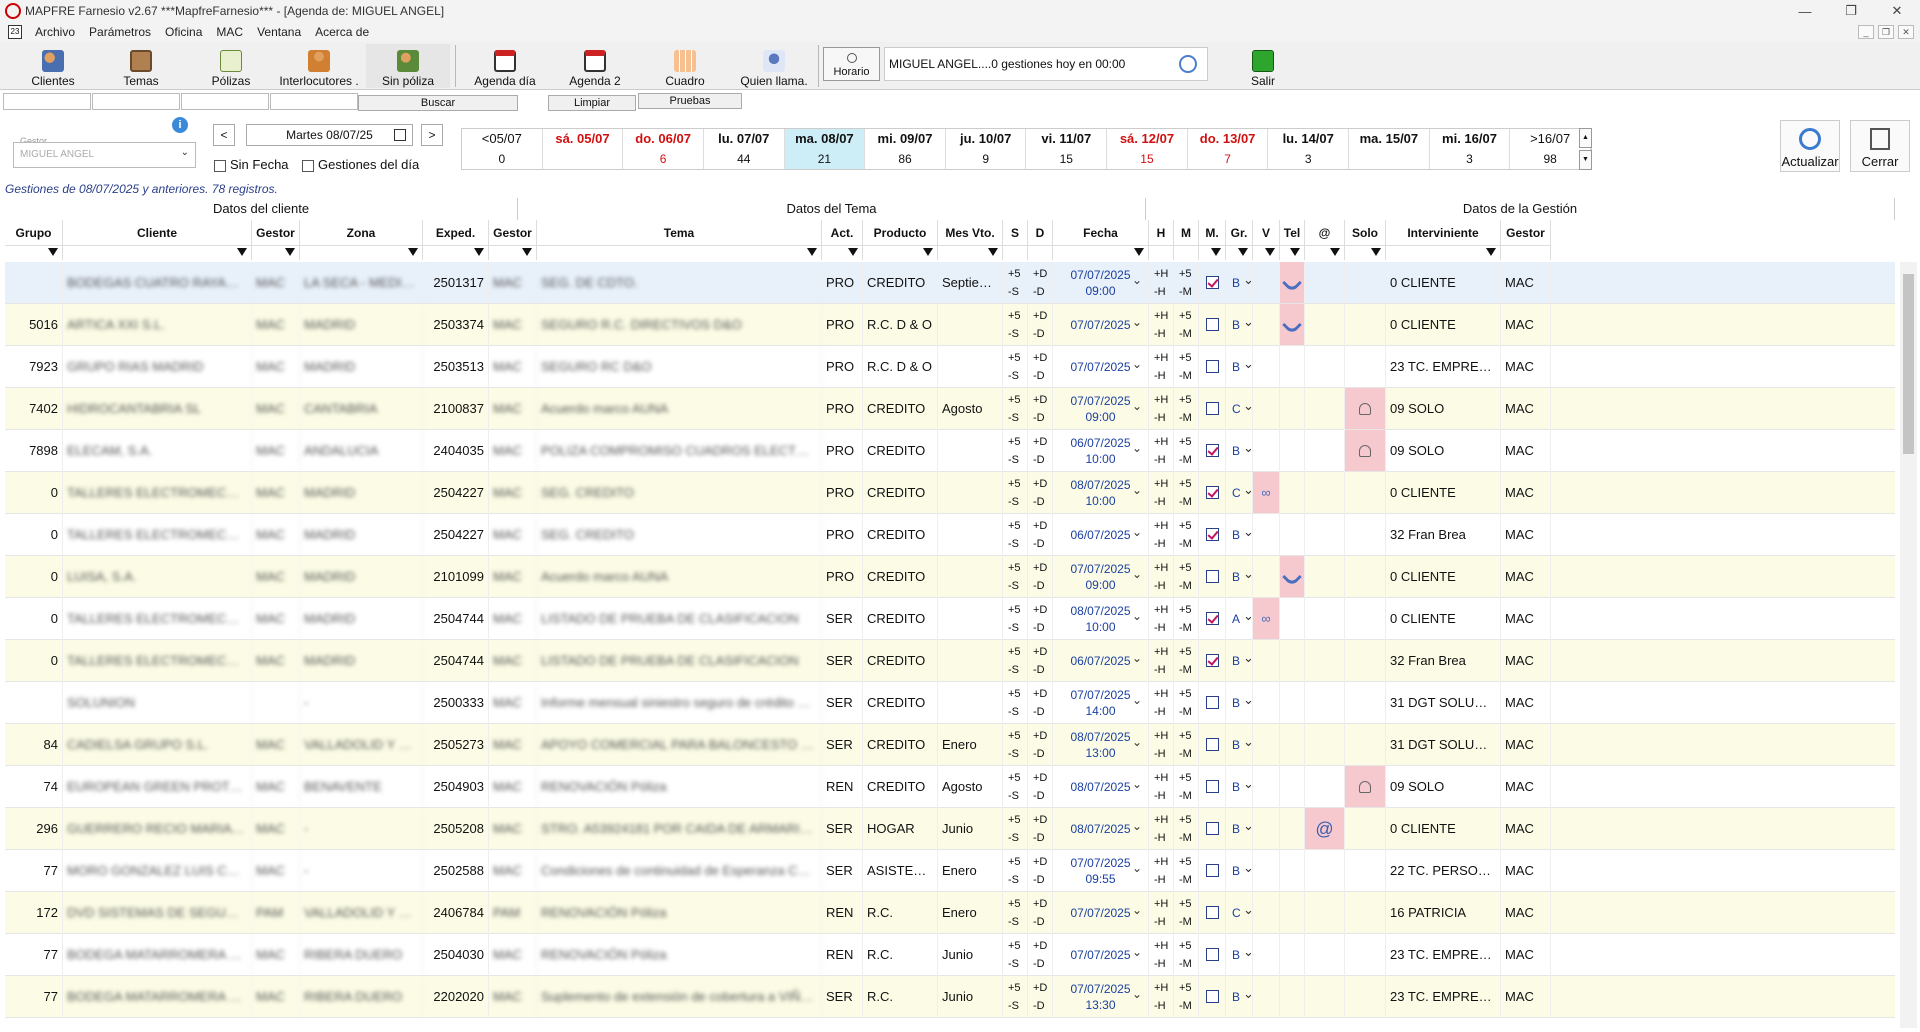  Describe the element at coordinates (1389, 149) in the screenshot. I see `day-11: ma. 15/07` at that location.